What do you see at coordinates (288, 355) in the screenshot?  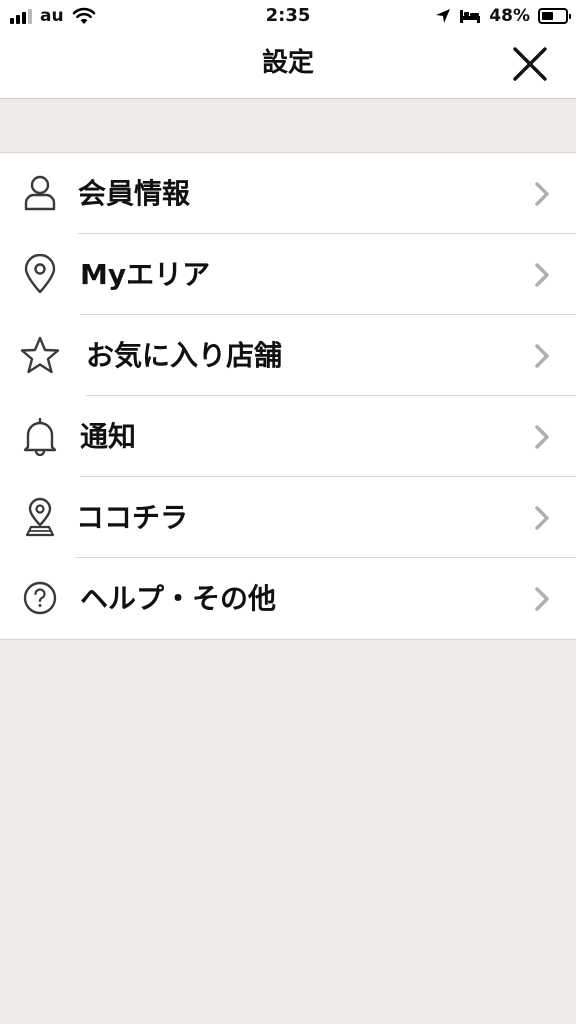 I see `menu-item-favorite-stores: お気に入り店舗` at bounding box center [288, 355].